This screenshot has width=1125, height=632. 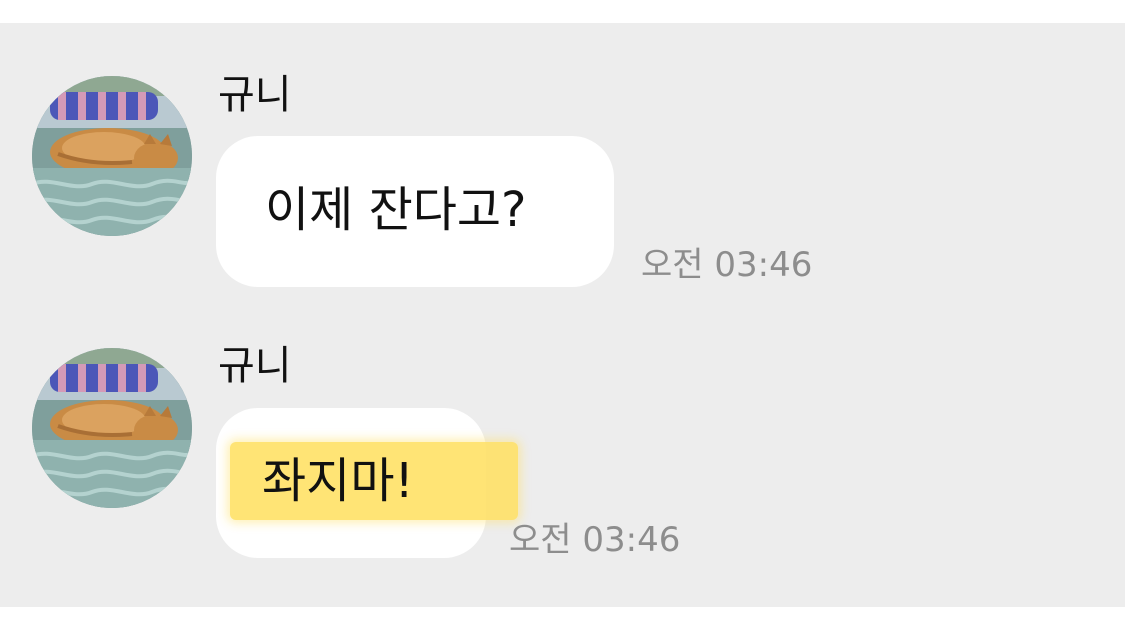 I want to click on message-bubble: 좌지마!, so click(x=367, y=483).